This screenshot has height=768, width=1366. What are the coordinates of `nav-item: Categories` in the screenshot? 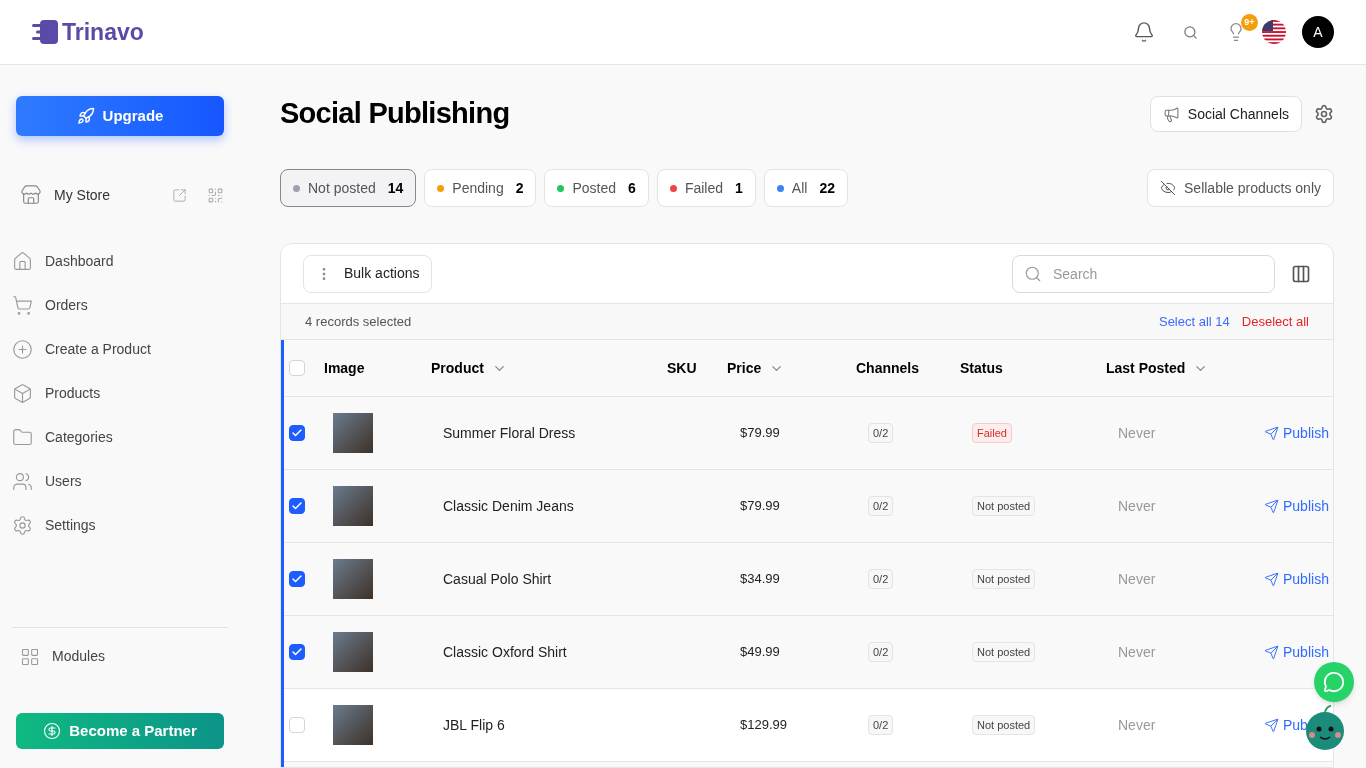 It's located at (120, 437).